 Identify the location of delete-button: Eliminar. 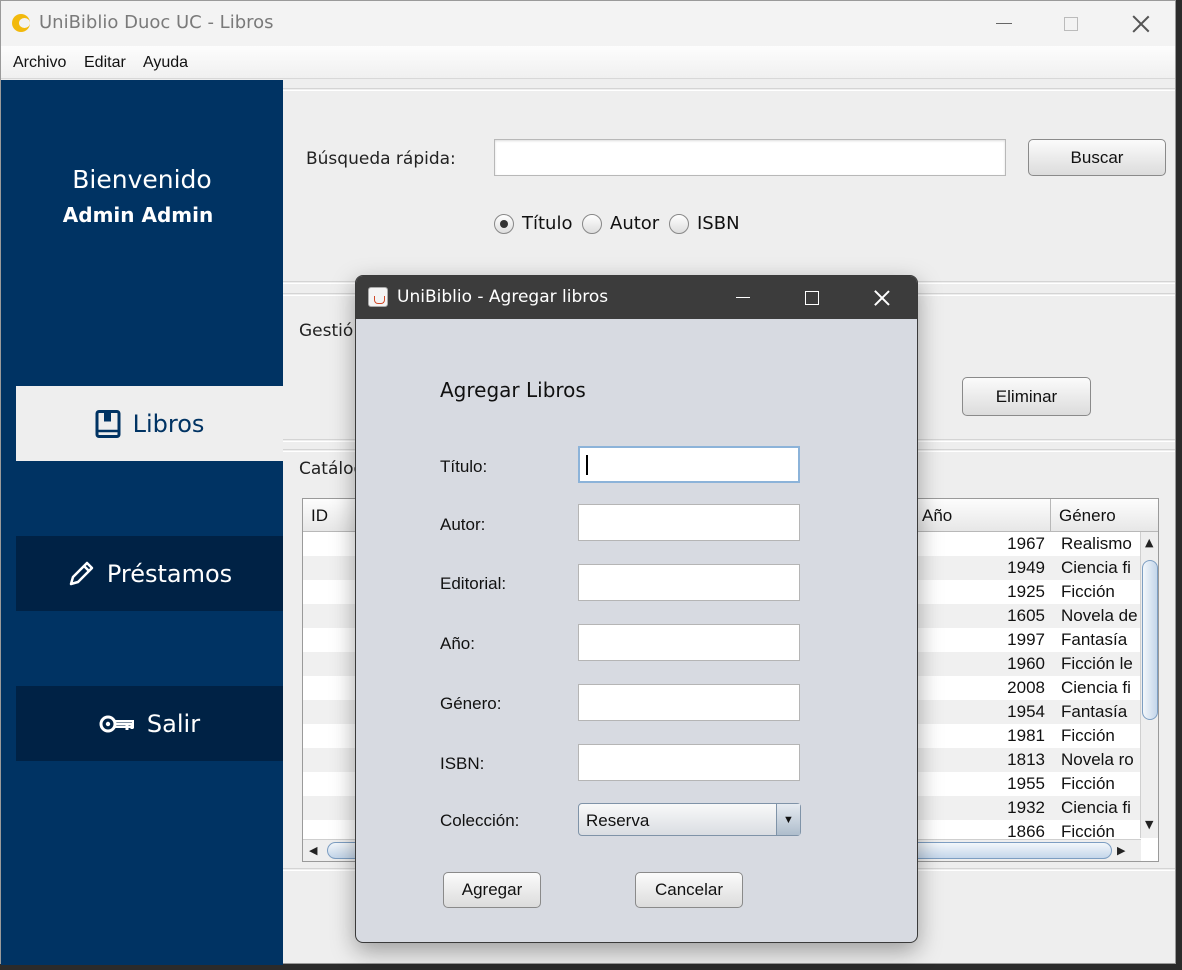
(1026, 396).